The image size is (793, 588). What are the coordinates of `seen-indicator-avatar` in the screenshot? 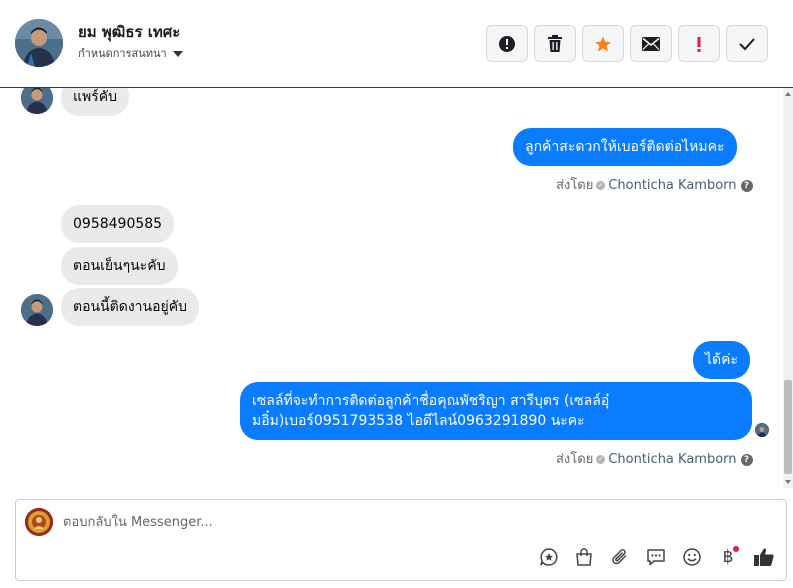 It's located at (762, 430).